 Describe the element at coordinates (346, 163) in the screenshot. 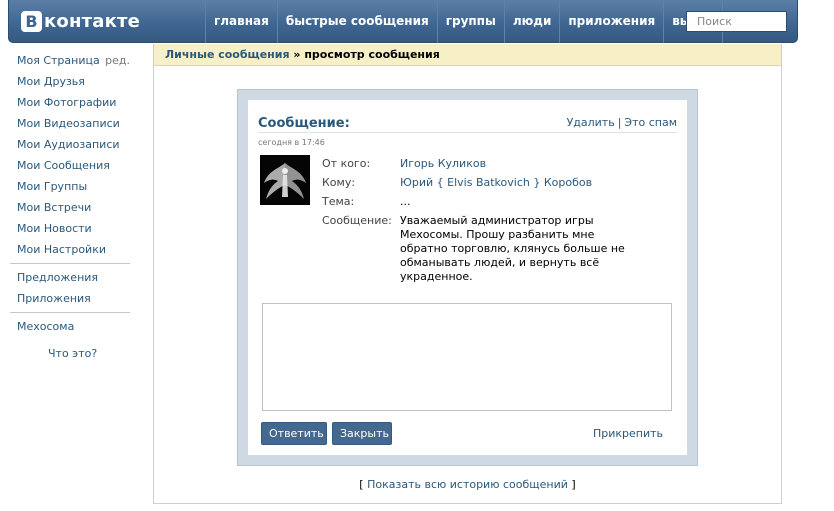

I see `from-label: От кого:` at that location.